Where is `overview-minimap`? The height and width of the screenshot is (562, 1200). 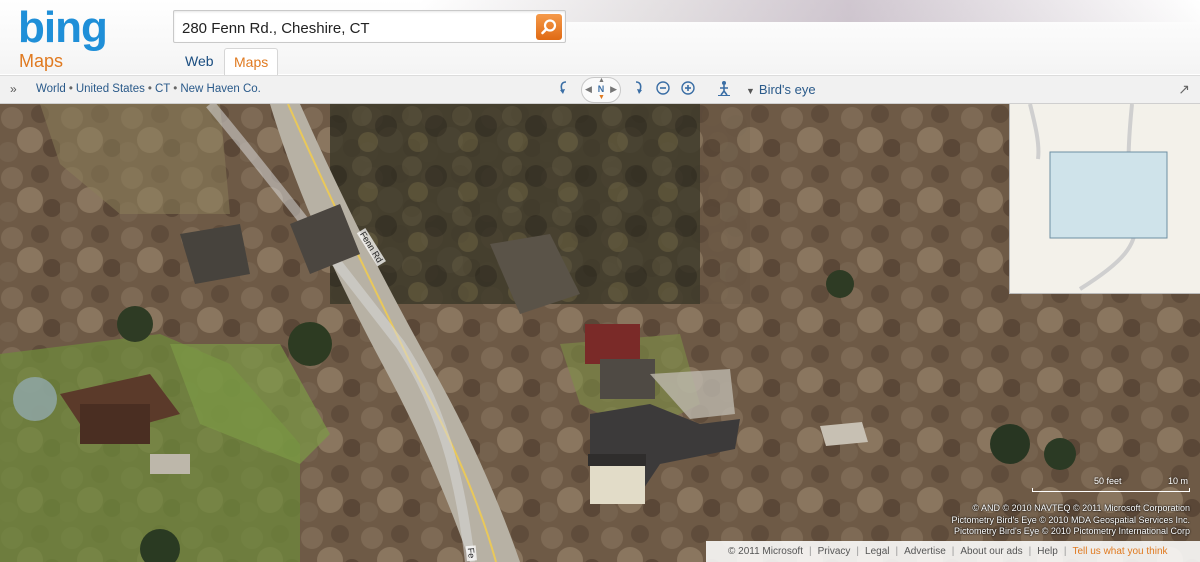 overview-minimap is located at coordinates (1104, 198).